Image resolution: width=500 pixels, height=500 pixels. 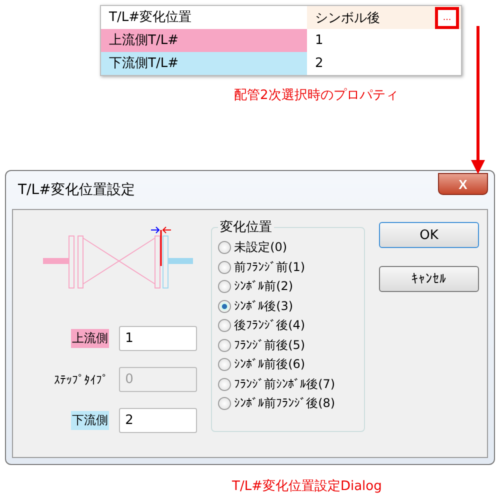 I want to click on value-text: 2, so click(x=319, y=63).